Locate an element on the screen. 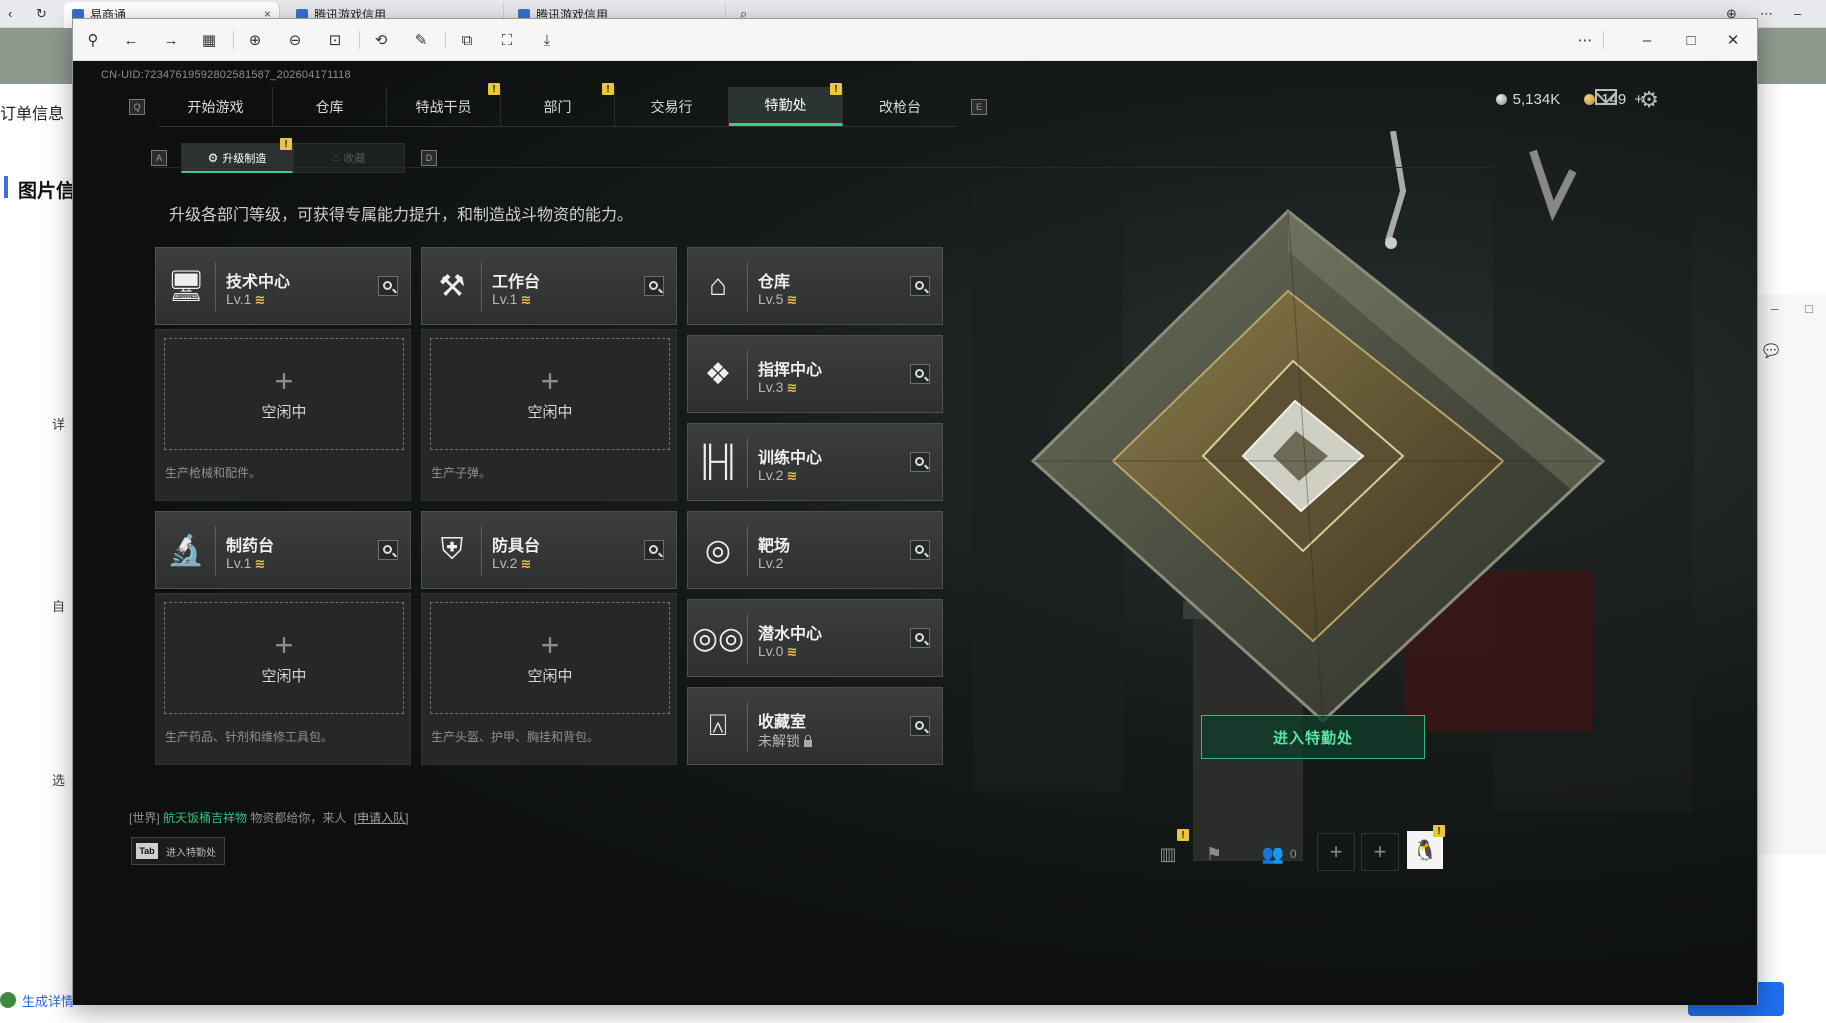  armor-parts-icon: ⛨ is located at coordinates (452, 549).